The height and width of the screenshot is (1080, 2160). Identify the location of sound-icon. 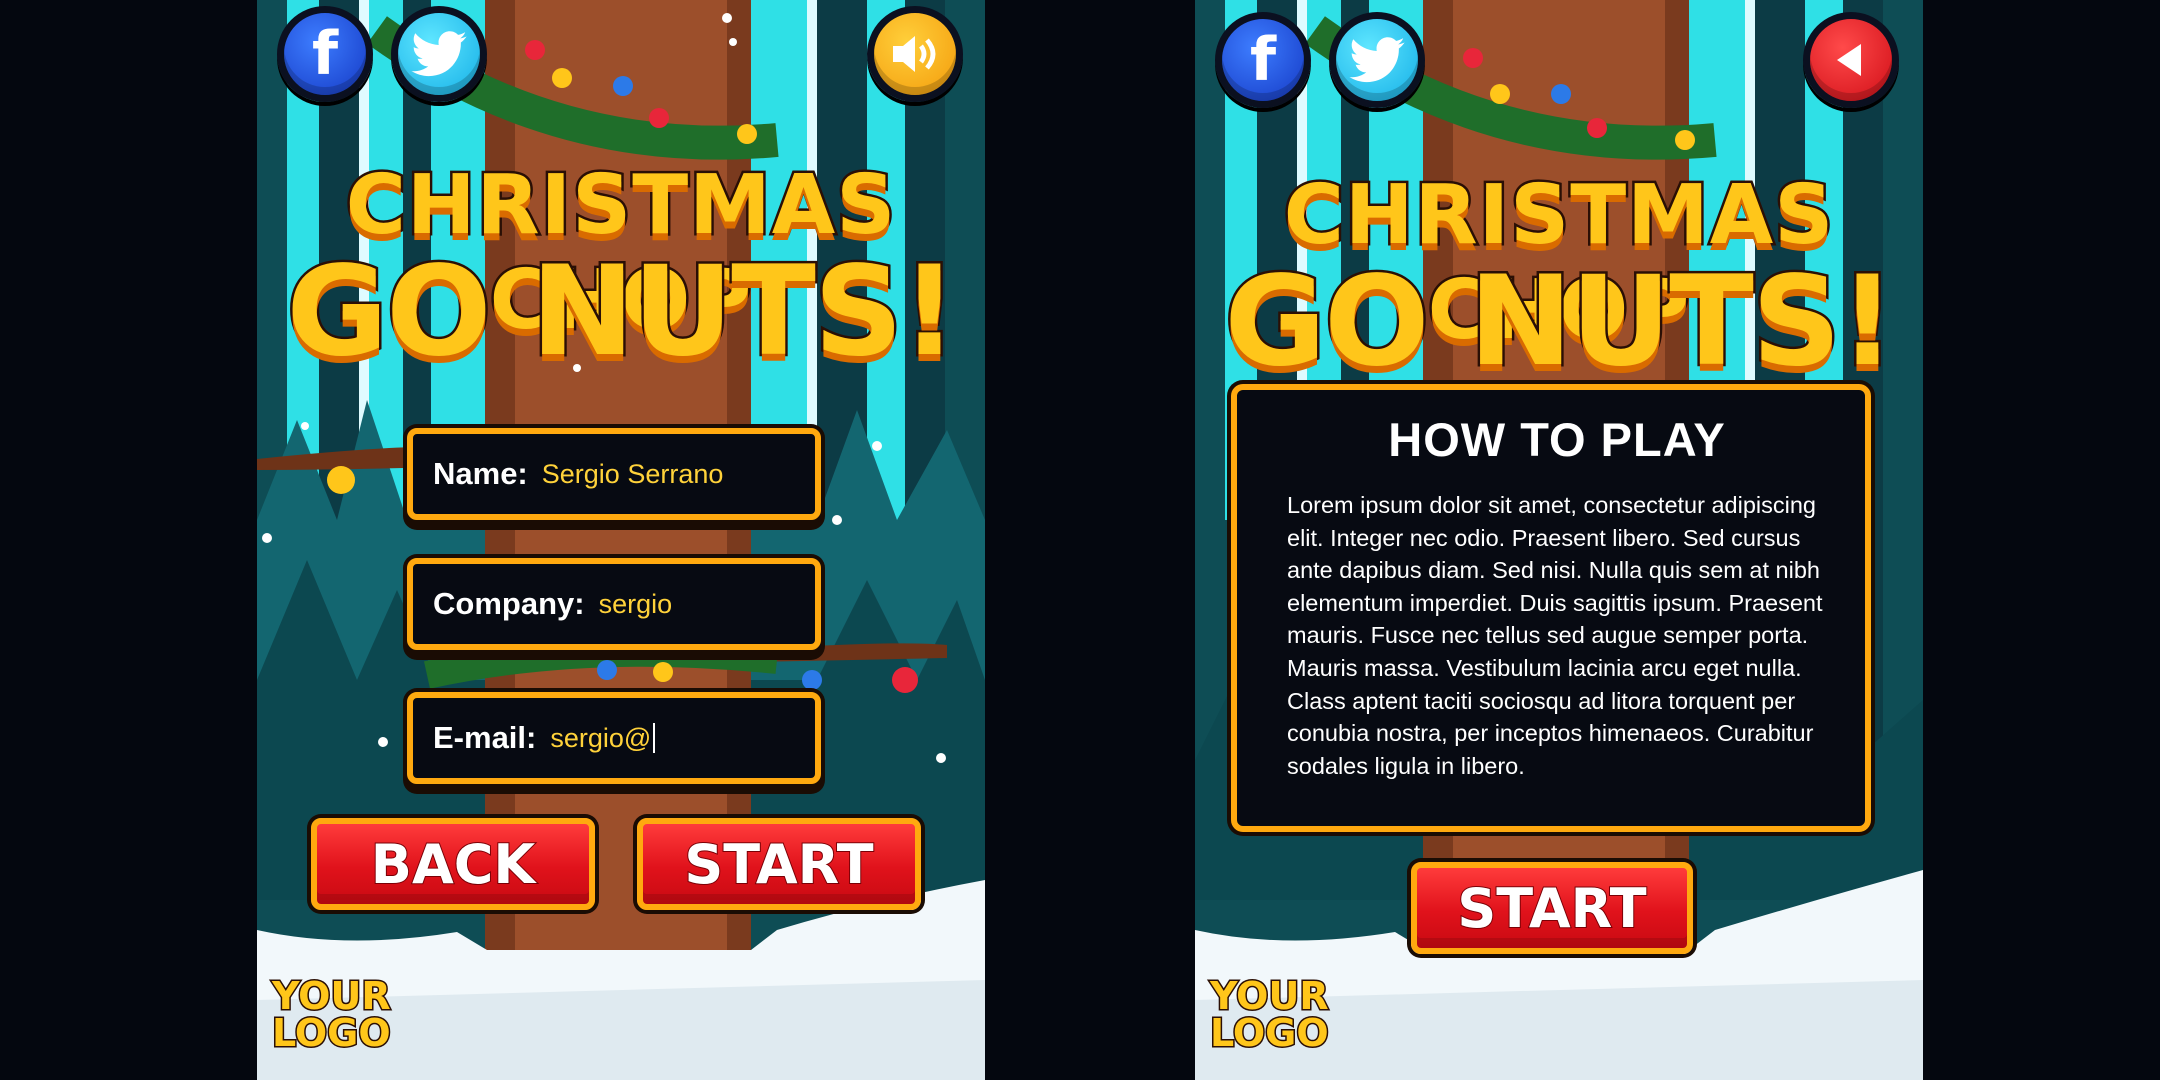
(914, 54).